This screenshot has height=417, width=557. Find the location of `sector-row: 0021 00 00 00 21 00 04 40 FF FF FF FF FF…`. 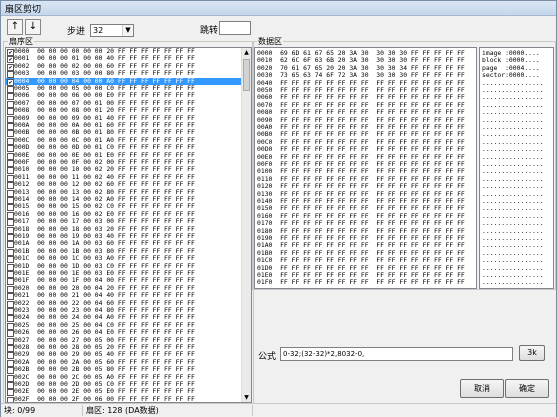

sector-row: 0021 00 00 00 21 00 04 40 FF FF FF FF FF… is located at coordinates (123, 296).